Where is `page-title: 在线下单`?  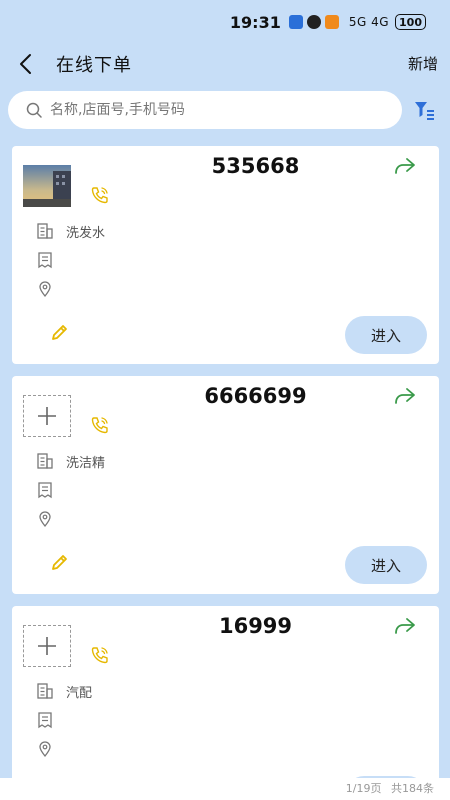
page-title: 在线下单 is located at coordinates (94, 65).